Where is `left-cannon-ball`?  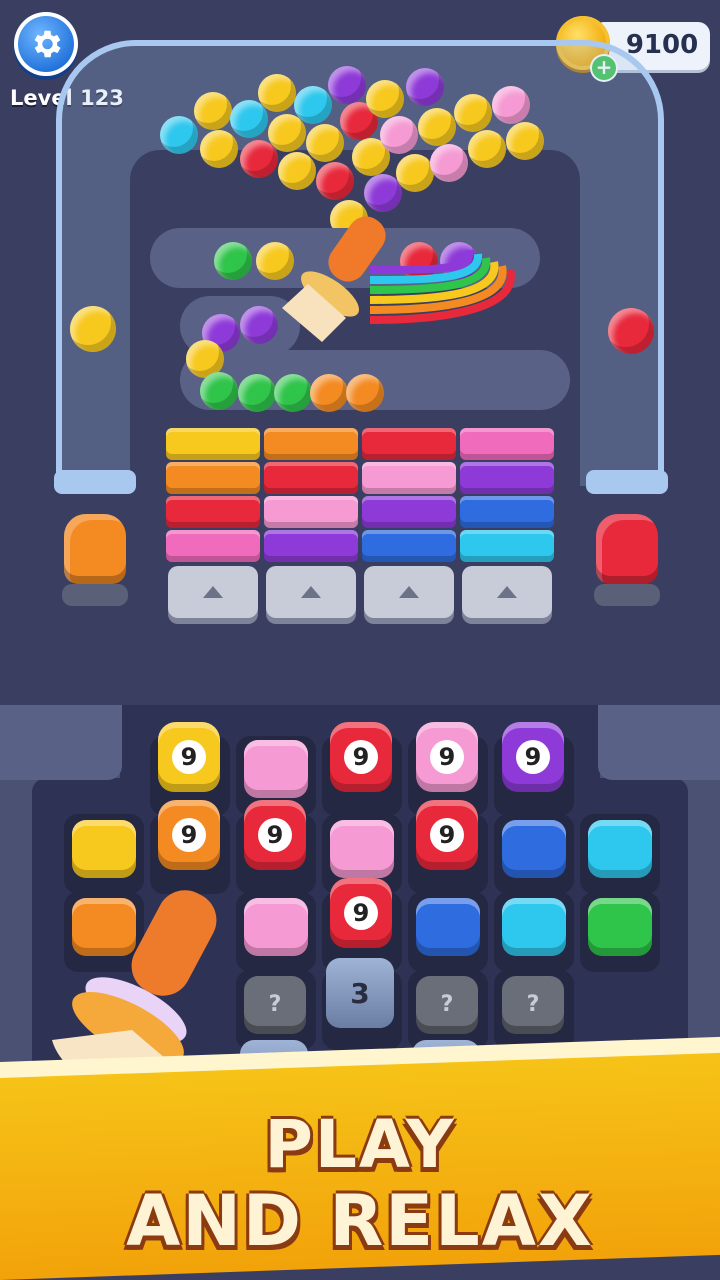
left-cannon-ball is located at coordinates (93, 329).